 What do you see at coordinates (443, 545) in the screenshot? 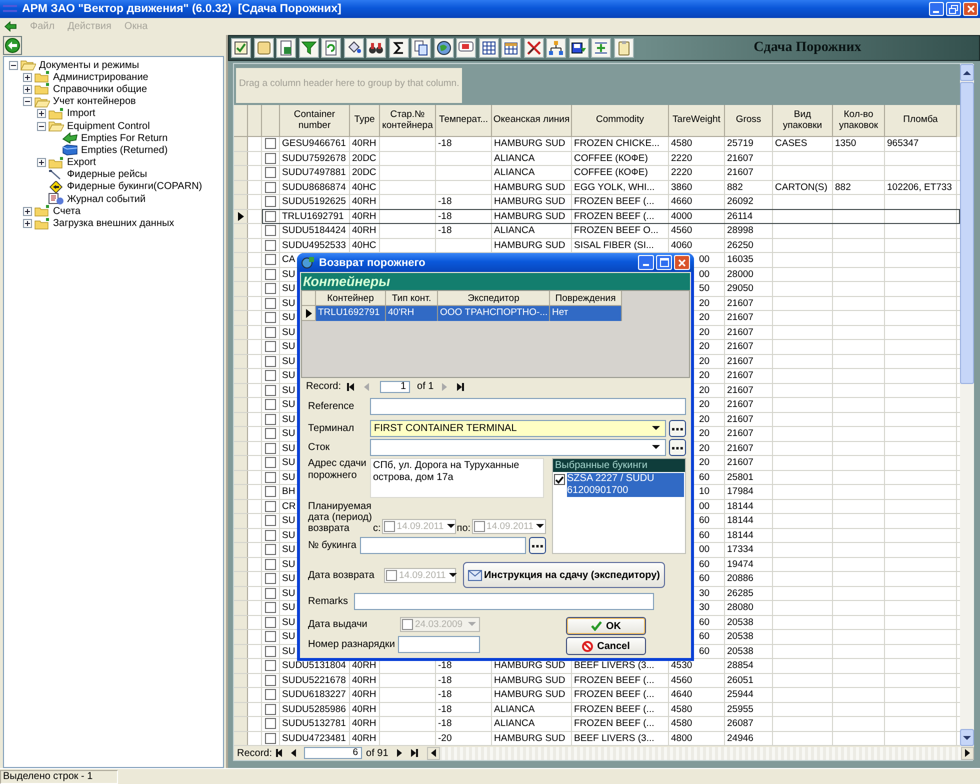
I see `booking-number-field` at bounding box center [443, 545].